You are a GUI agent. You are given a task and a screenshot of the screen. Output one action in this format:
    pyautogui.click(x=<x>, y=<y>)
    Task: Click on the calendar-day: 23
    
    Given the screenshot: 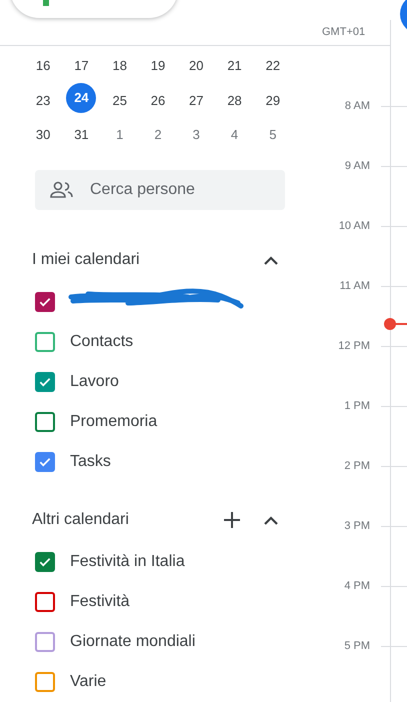 What is the action you would take?
    pyautogui.click(x=43, y=100)
    